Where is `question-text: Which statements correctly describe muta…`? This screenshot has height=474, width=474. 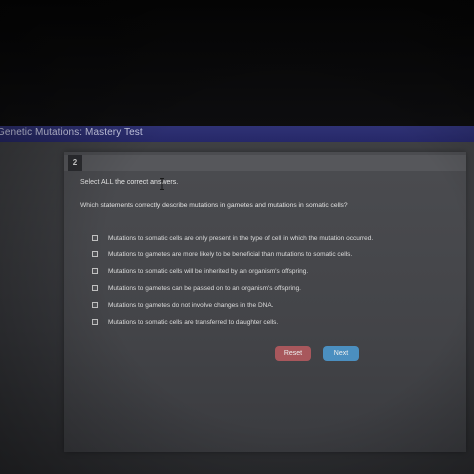
question-text: Which statements correctly describe muta… is located at coordinates (214, 205).